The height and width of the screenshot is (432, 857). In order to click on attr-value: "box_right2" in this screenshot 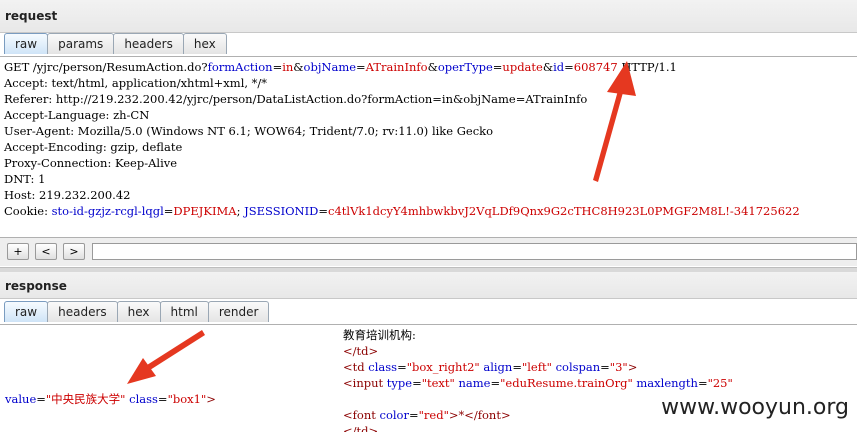, I will do `click(443, 367)`.